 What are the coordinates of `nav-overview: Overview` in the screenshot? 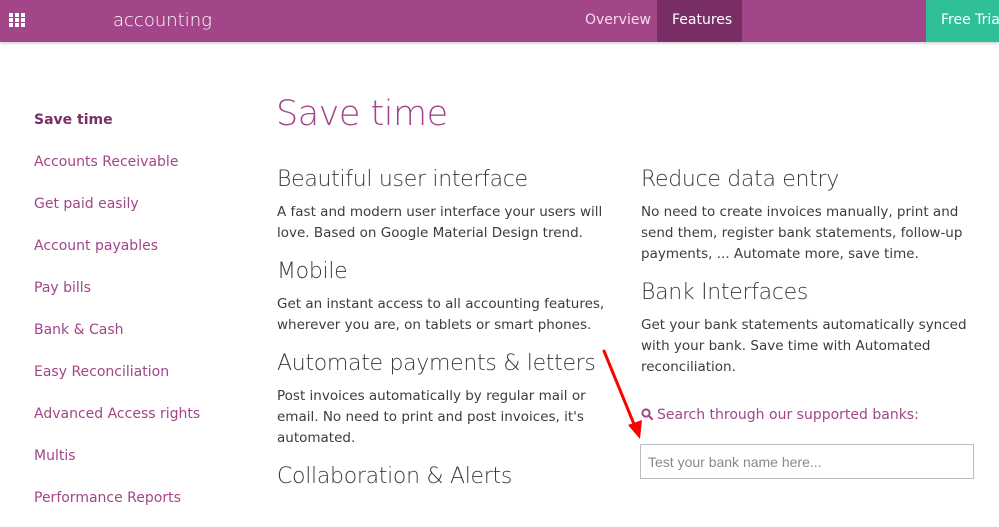 It's located at (613, 21).